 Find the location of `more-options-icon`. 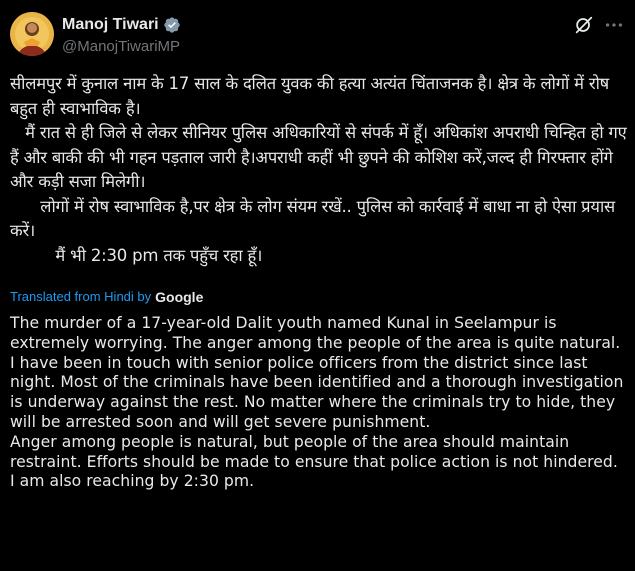

more-options-icon is located at coordinates (614, 25).